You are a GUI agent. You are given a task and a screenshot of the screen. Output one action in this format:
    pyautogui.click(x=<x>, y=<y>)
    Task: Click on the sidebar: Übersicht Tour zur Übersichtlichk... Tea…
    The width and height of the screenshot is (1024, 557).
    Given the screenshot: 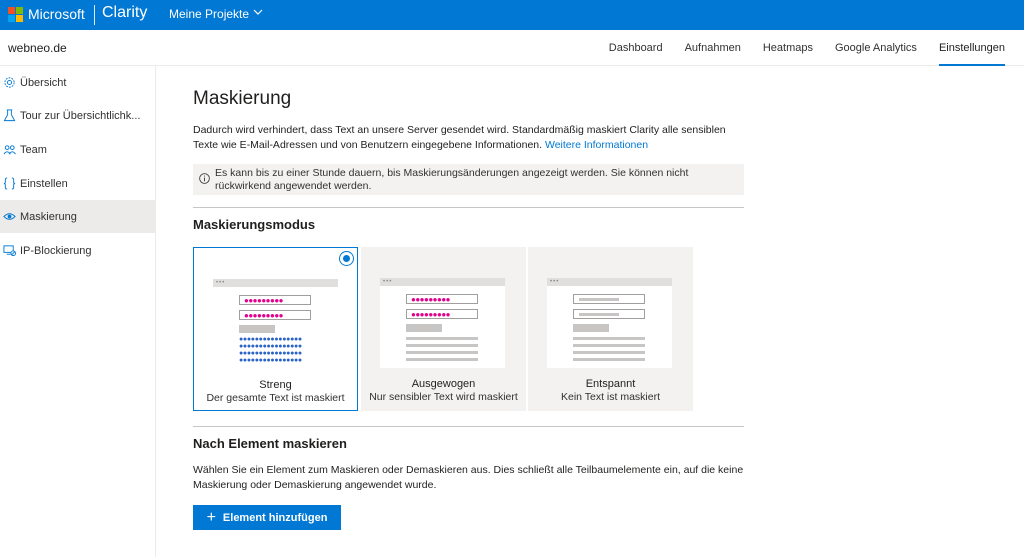 What is the action you would take?
    pyautogui.click(x=78, y=311)
    